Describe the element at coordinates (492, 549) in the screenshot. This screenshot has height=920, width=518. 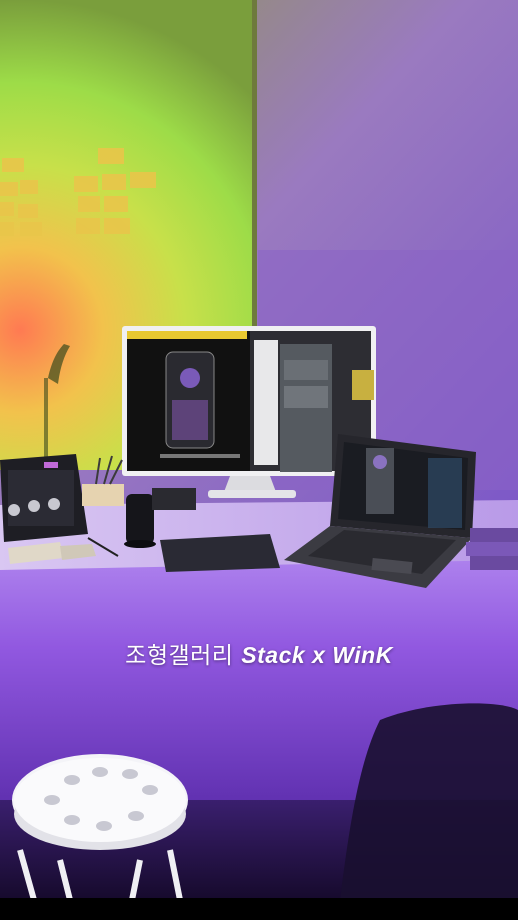
I see `book-stack` at that location.